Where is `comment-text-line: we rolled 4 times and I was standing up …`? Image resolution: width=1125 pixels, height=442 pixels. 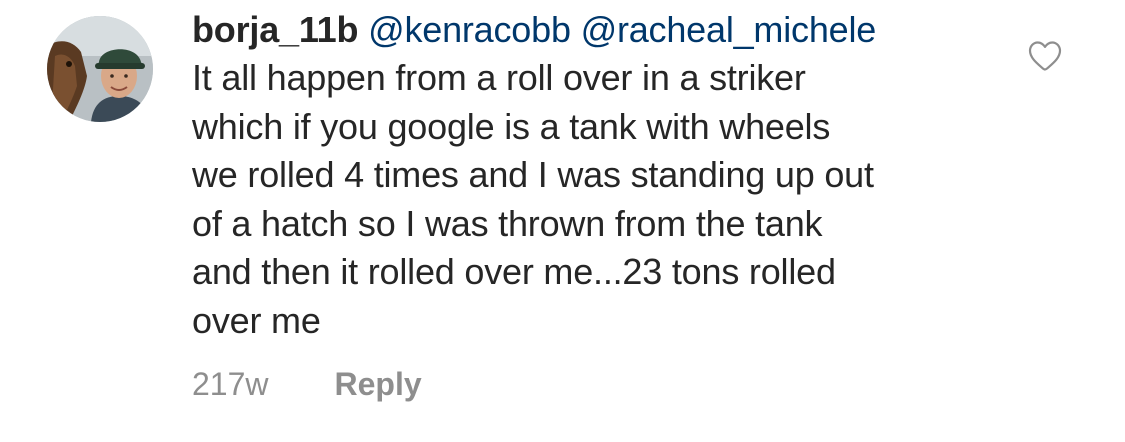 comment-text-line: we rolled 4 times and I was standing up … is located at coordinates (533, 174).